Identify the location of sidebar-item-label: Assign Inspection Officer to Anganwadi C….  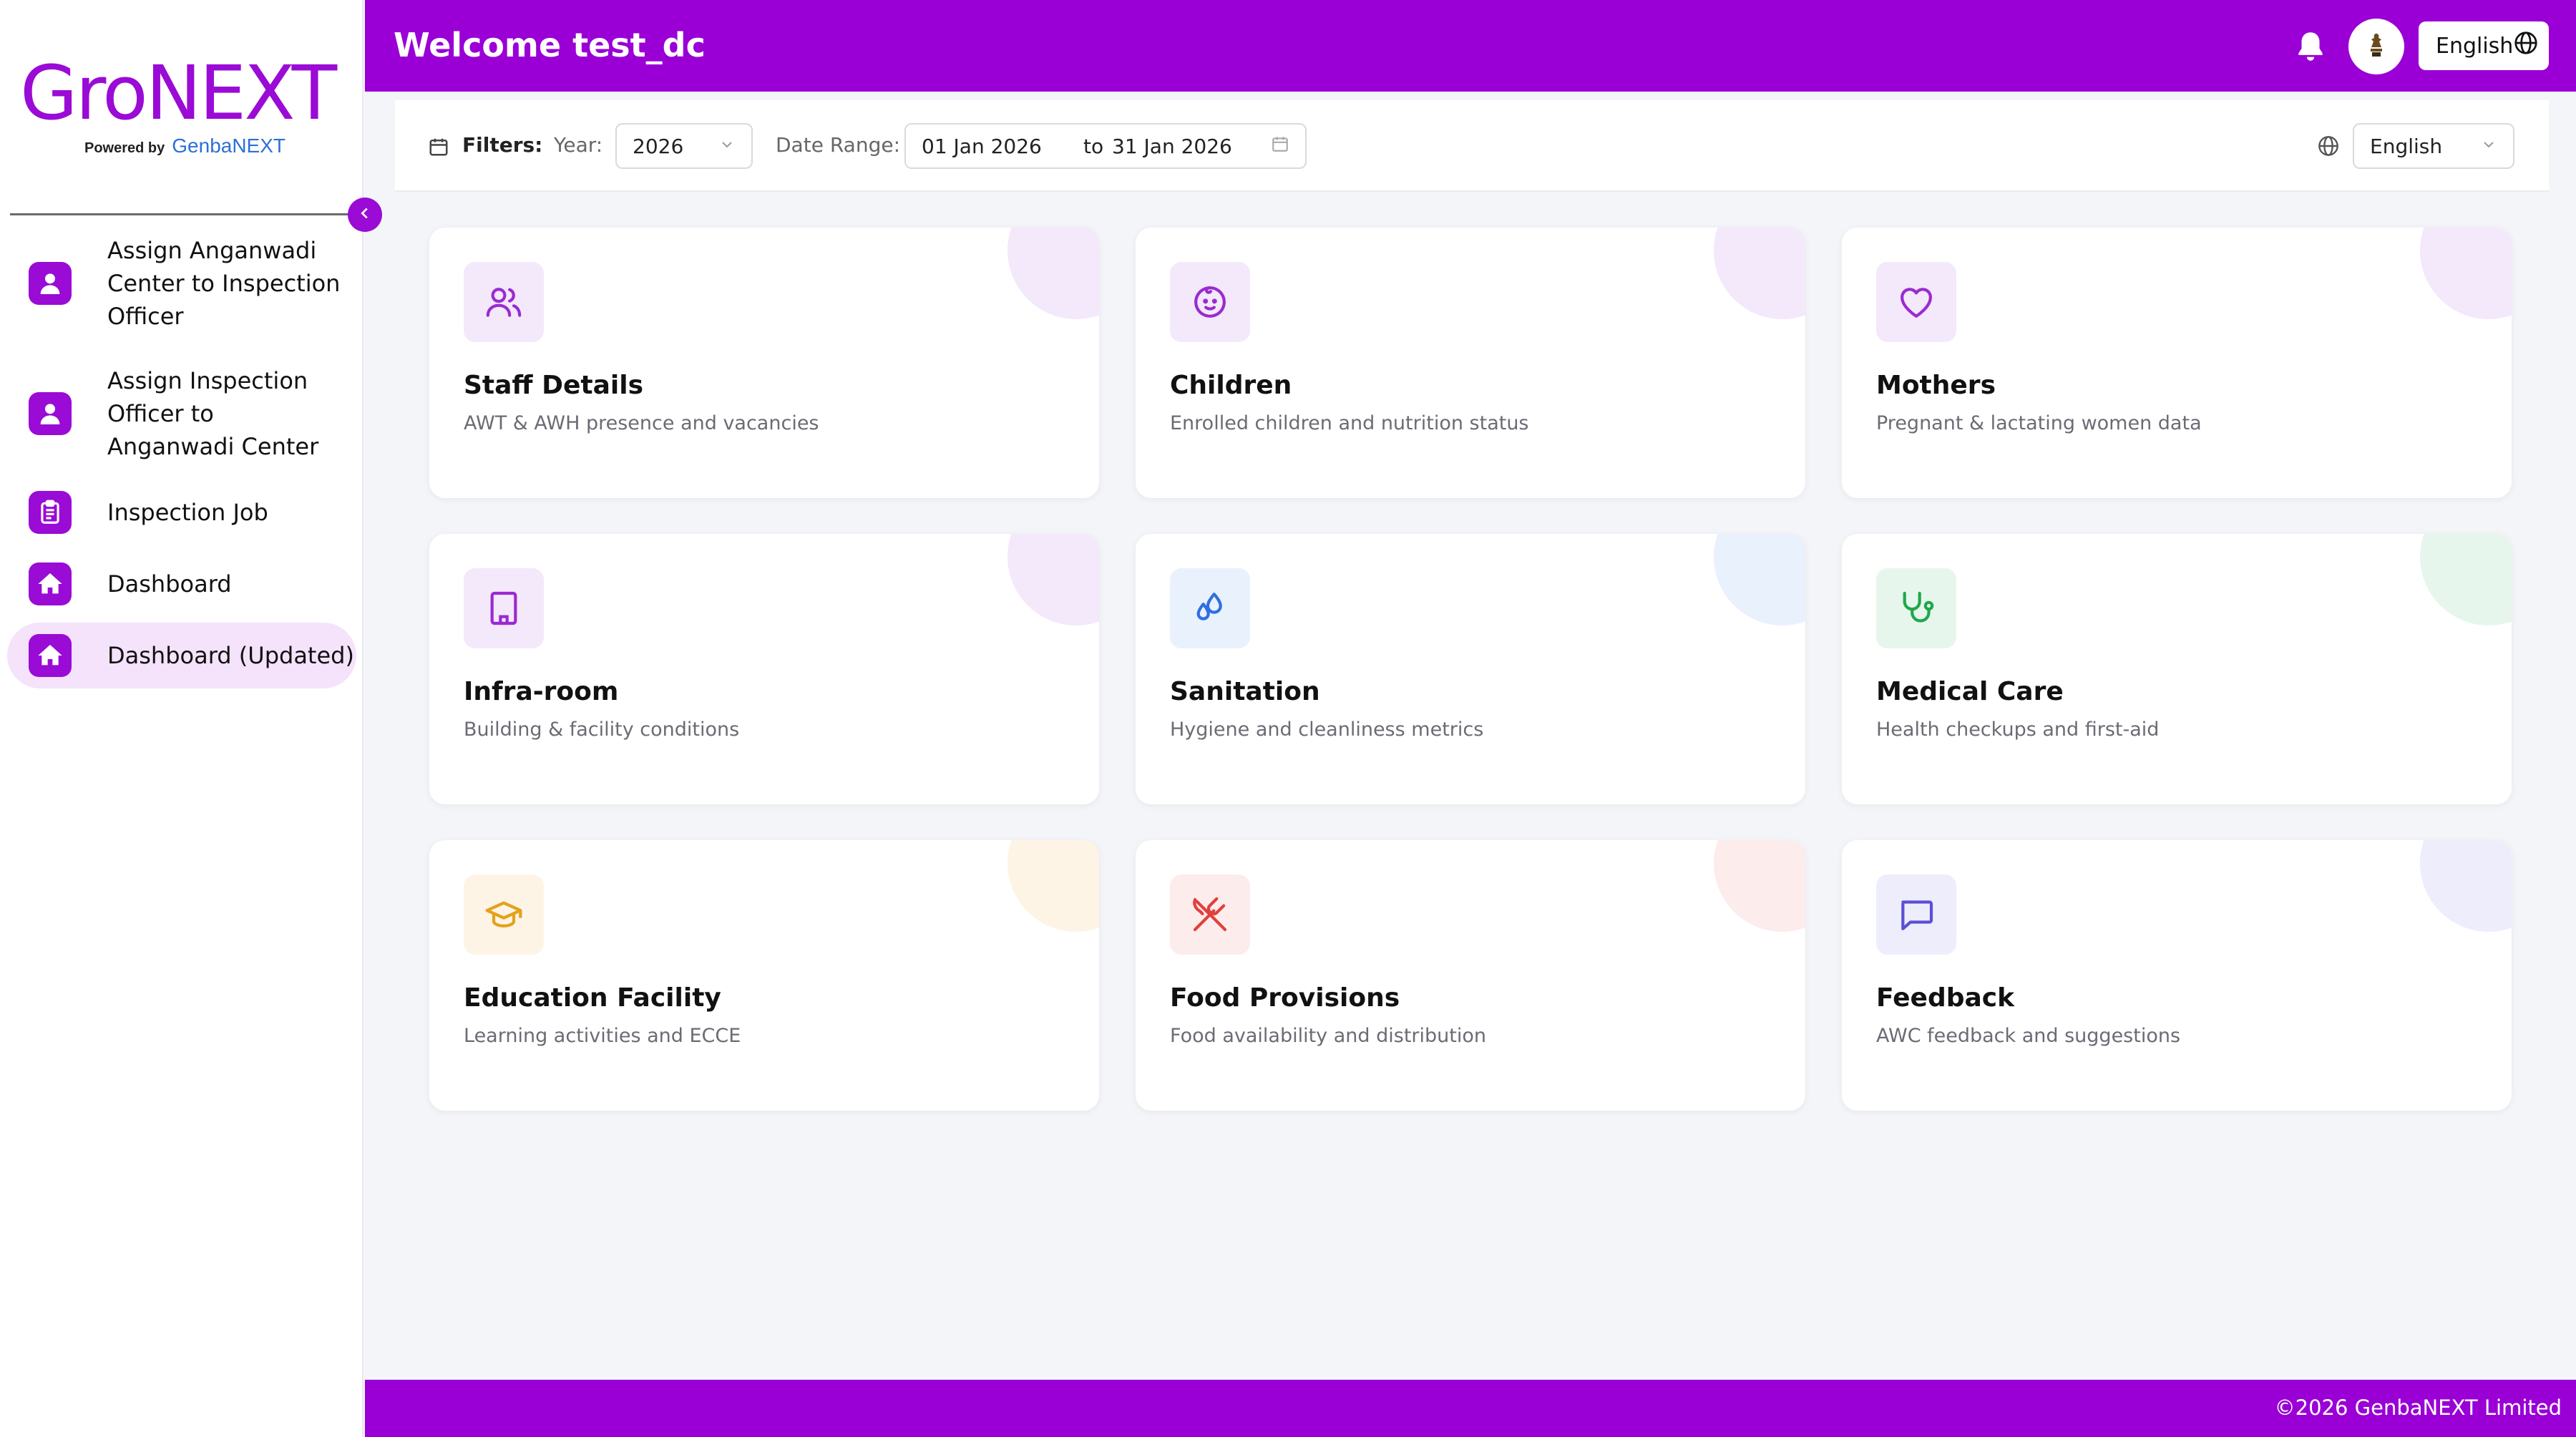
(213, 413).